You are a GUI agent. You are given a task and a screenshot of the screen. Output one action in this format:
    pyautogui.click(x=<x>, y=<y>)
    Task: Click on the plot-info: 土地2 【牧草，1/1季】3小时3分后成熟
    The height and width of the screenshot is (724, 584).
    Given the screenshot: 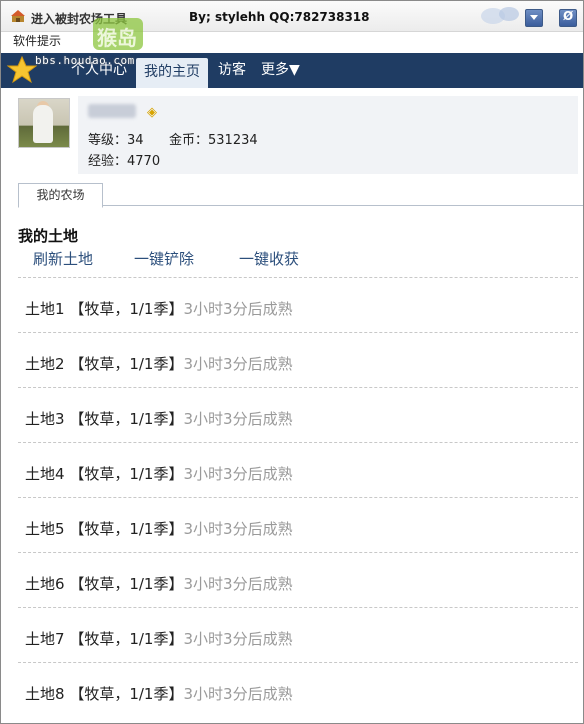 What is the action you would take?
    pyautogui.click(x=159, y=363)
    